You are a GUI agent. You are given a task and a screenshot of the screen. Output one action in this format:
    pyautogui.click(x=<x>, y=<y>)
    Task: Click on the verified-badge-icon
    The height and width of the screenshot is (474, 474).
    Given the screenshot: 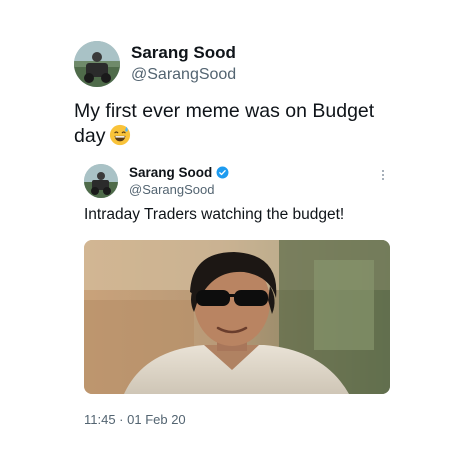 What is the action you would take?
    pyautogui.click(x=222, y=172)
    